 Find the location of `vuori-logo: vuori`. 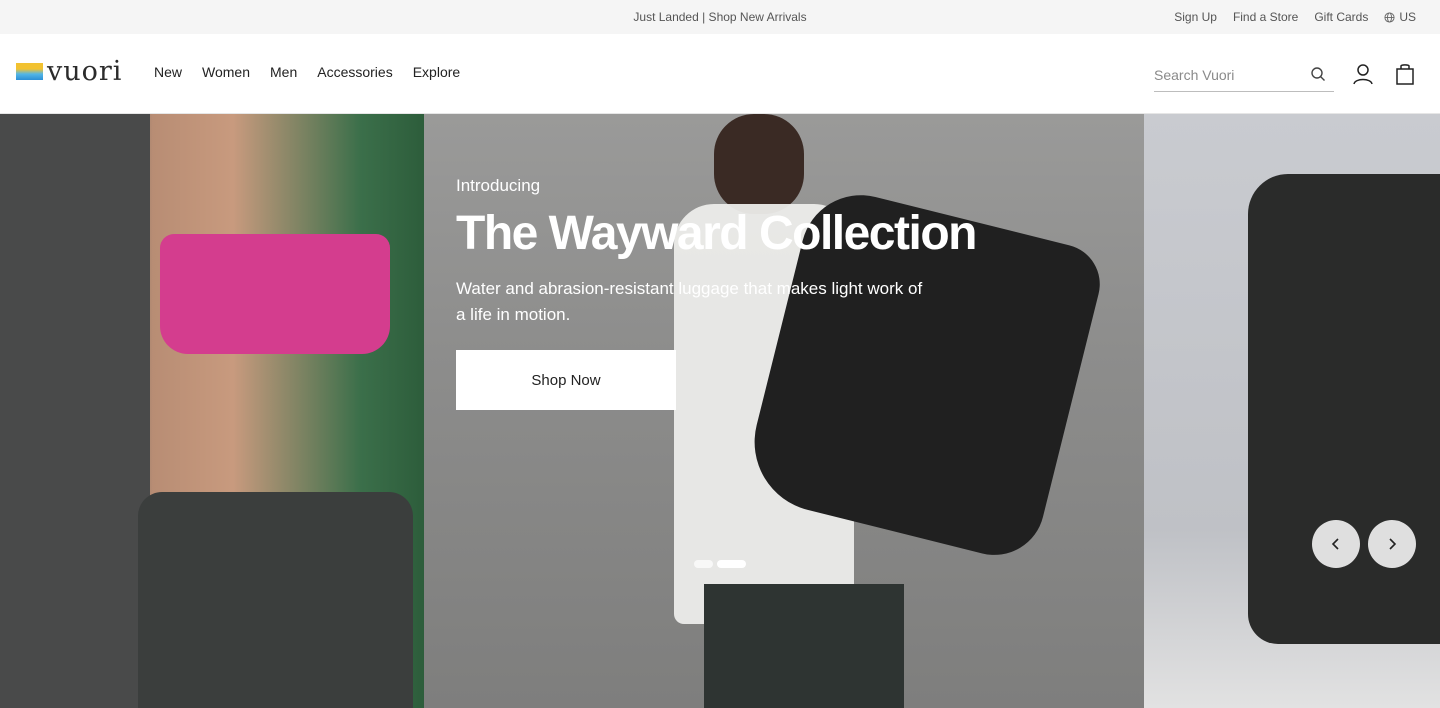

vuori-logo: vuori is located at coordinates (69, 71).